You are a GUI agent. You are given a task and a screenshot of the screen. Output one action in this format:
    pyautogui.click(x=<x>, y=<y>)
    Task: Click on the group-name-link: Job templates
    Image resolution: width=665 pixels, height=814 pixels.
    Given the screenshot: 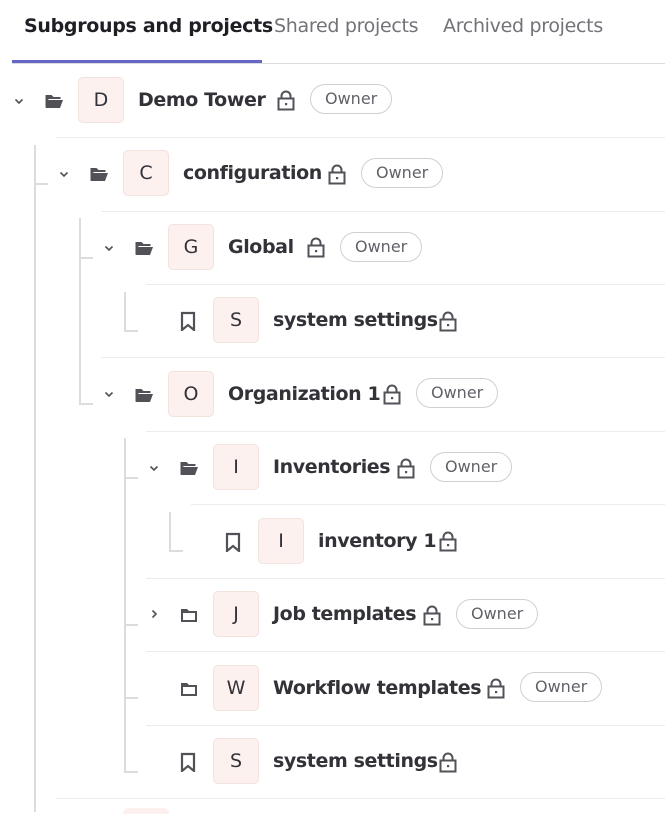 What is the action you would take?
    pyautogui.click(x=345, y=614)
    